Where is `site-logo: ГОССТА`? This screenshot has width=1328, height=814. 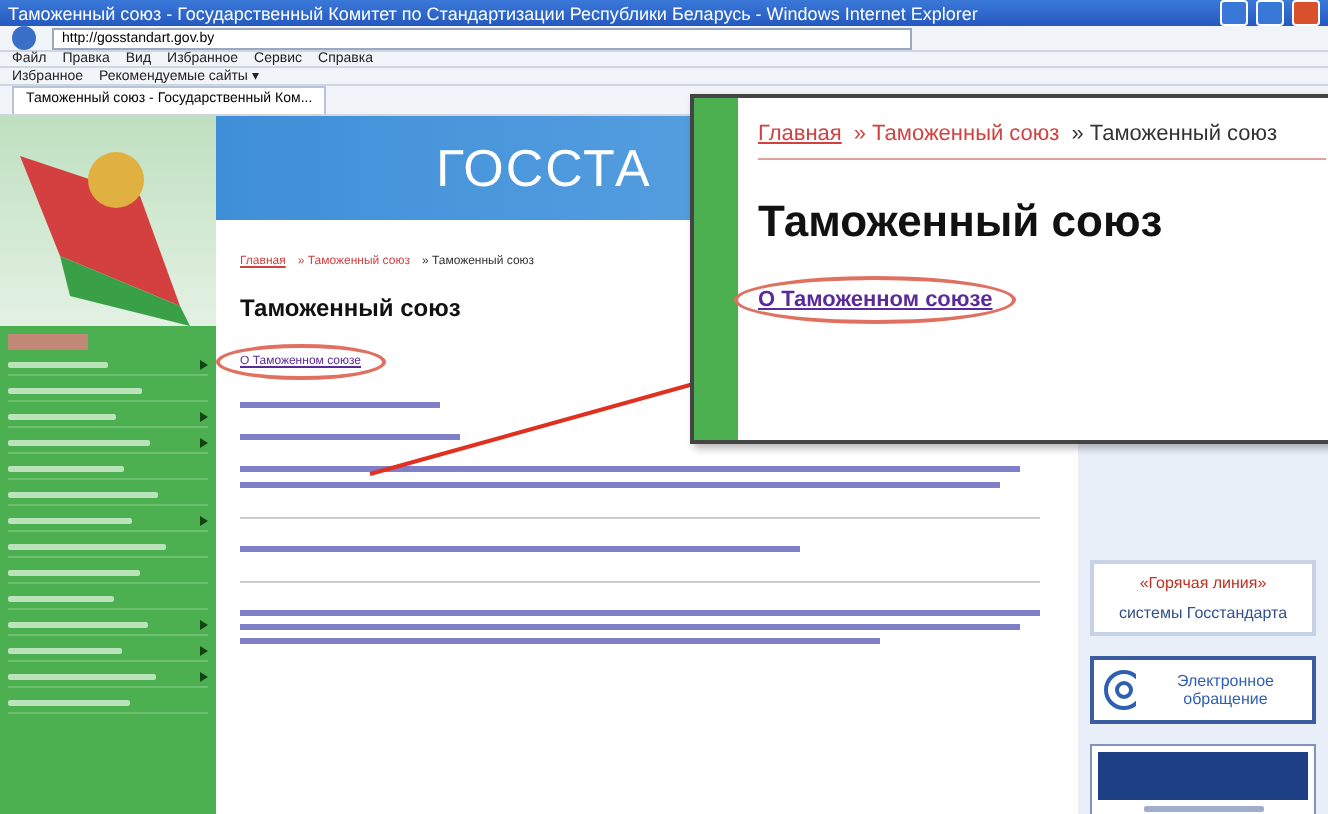 site-logo: ГОССТА is located at coordinates (544, 168).